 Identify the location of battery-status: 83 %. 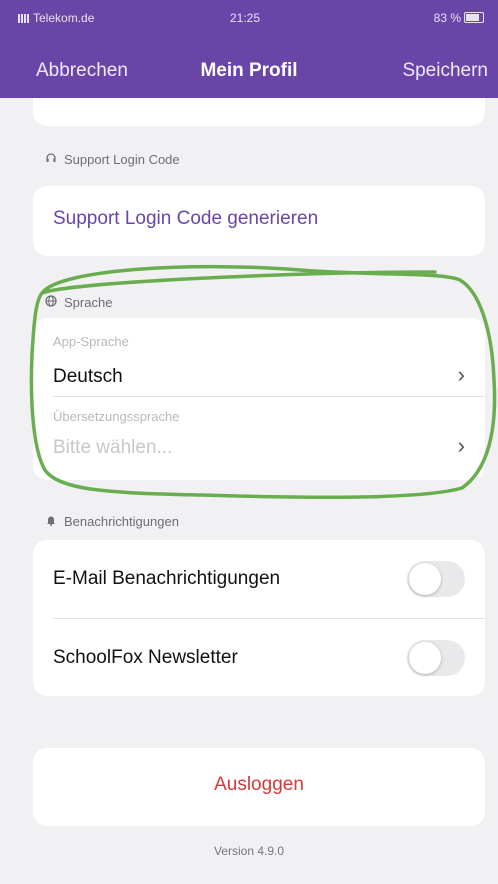
(459, 18).